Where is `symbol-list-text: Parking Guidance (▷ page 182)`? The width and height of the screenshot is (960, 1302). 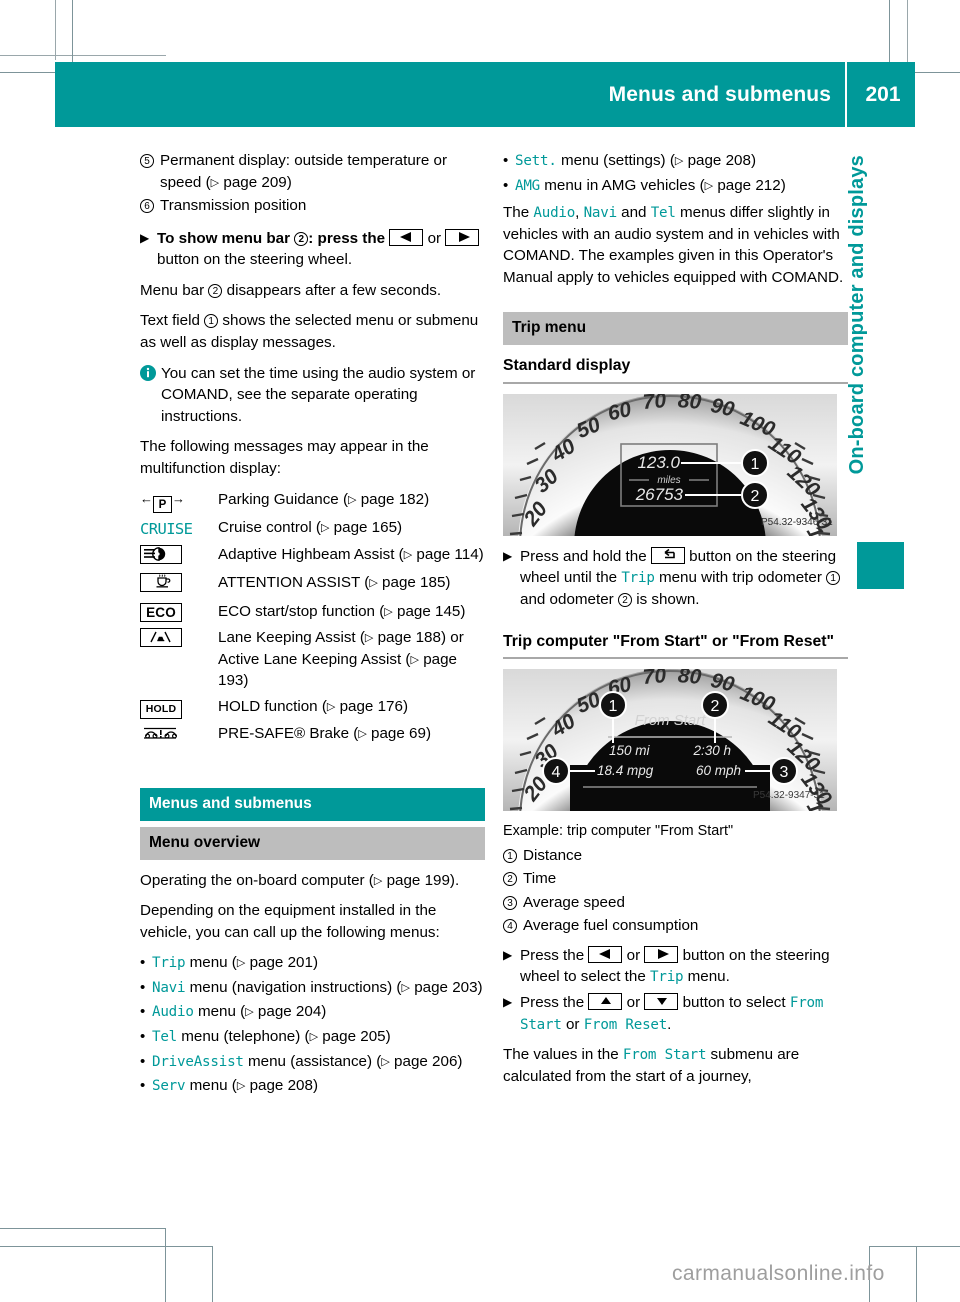 symbol-list-text: Parking Guidance (▷ page 182) is located at coordinates (324, 499).